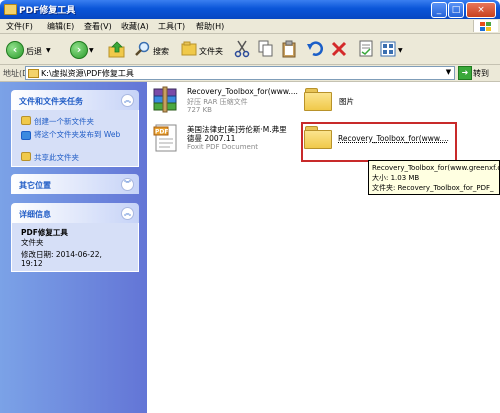  I want to click on file-tasks-header: 文件和文件夹任务 ︽, so click(75, 100).